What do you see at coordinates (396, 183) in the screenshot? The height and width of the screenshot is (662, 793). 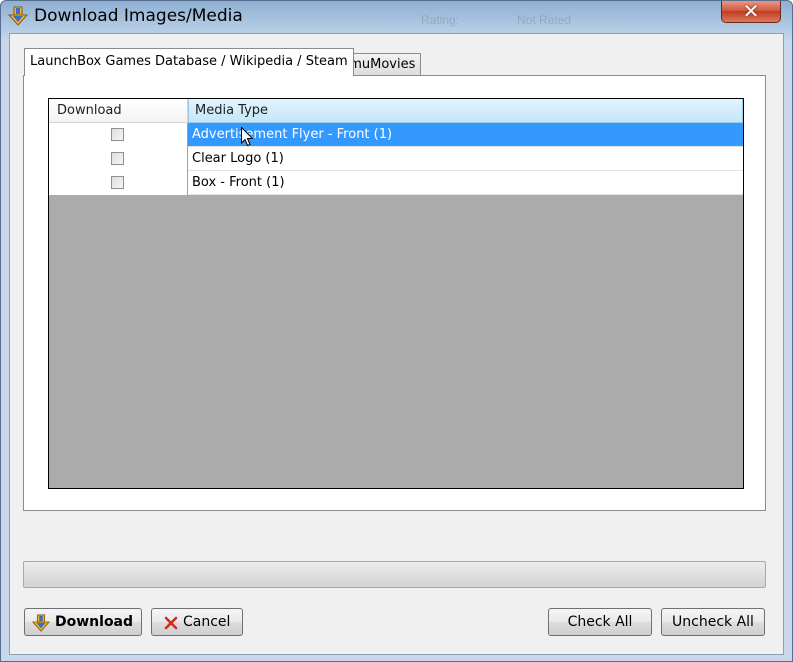 I see `table-row: Box - Front (1)` at bounding box center [396, 183].